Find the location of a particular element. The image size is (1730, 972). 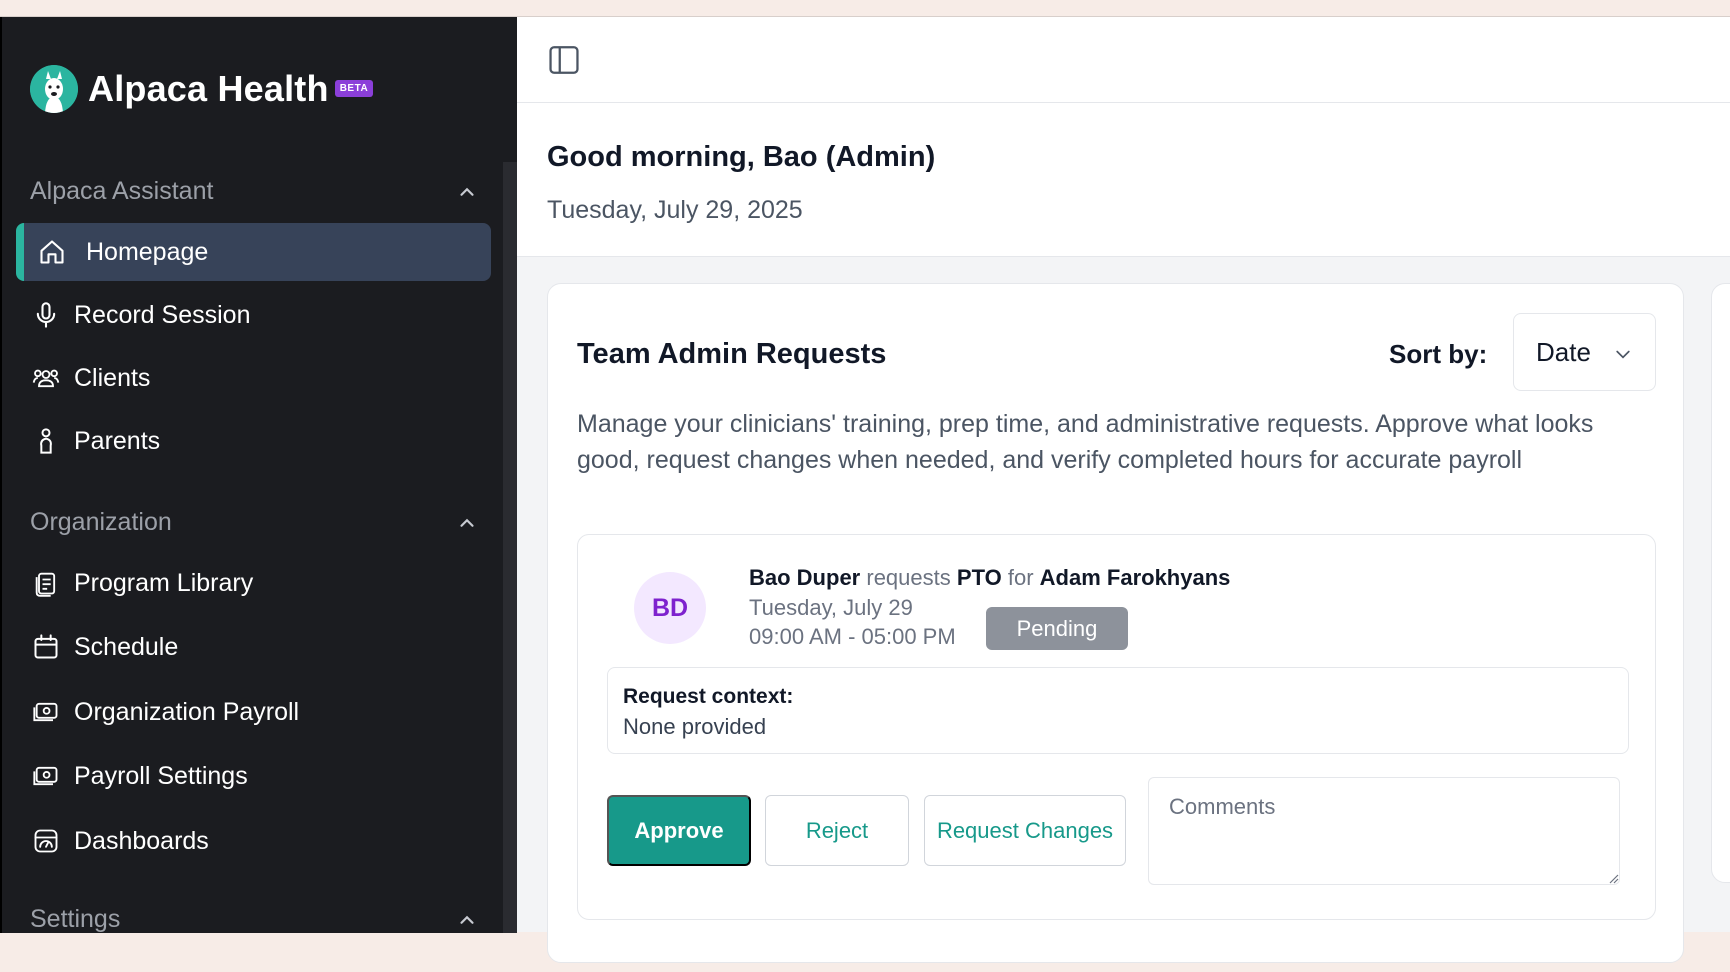

sidebar-item-label: Record Session is located at coordinates (162, 314).